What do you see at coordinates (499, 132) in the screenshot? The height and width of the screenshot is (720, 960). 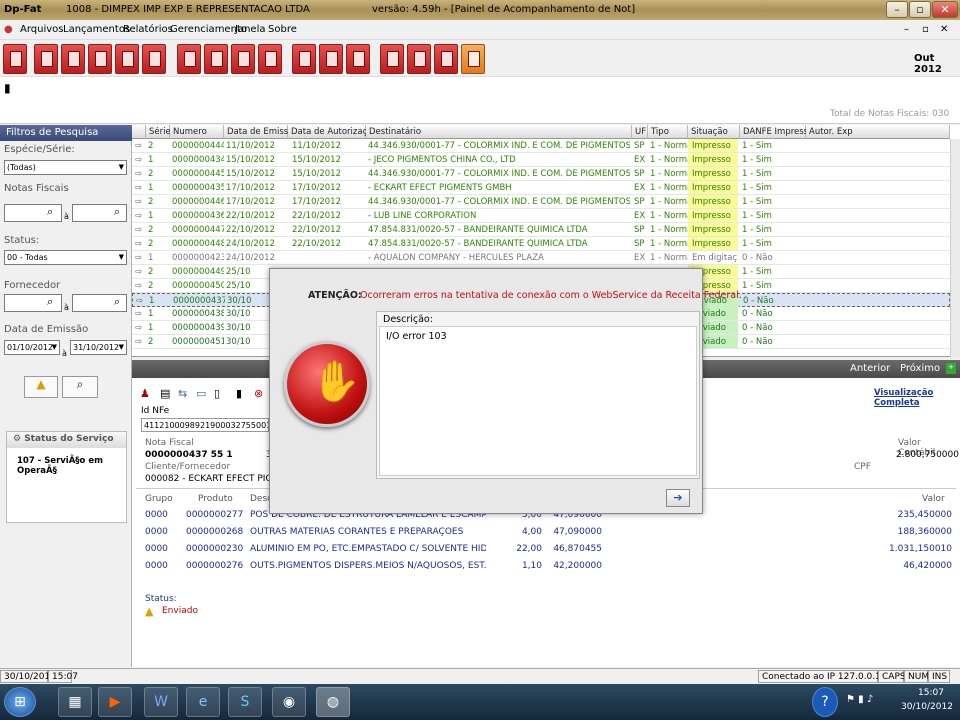 I see `grid-header-destinatario: Destinatário` at bounding box center [499, 132].